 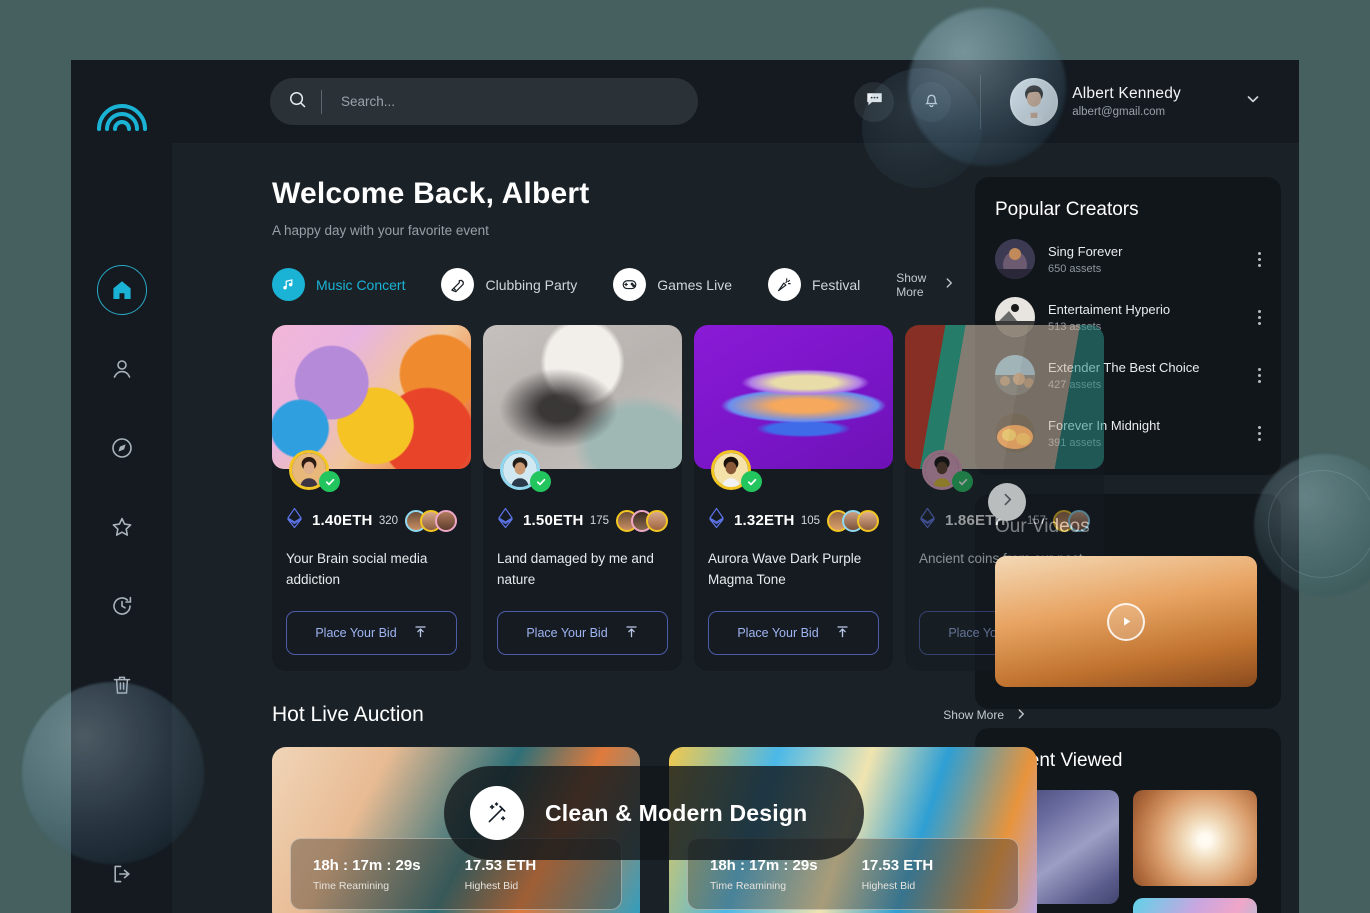 I want to click on sidebar-item-history, so click(x=122, y=606).